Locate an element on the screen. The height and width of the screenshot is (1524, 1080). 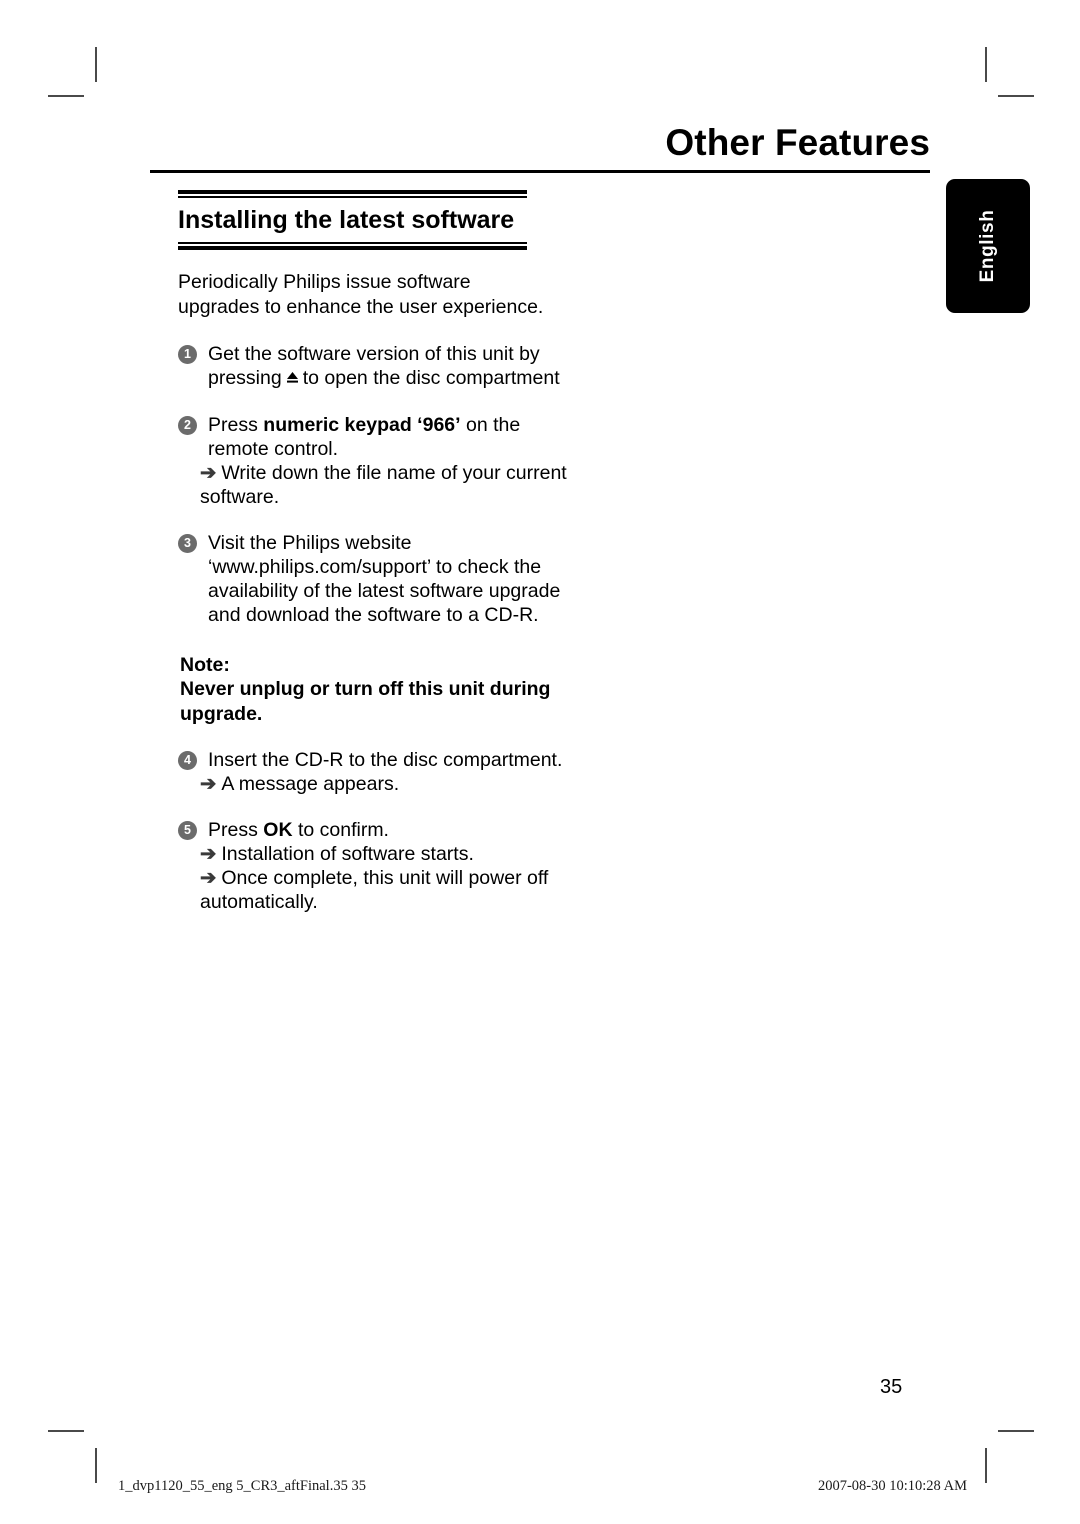
section-heading-block: Installing the latest software is located at coordinates (378, 220).